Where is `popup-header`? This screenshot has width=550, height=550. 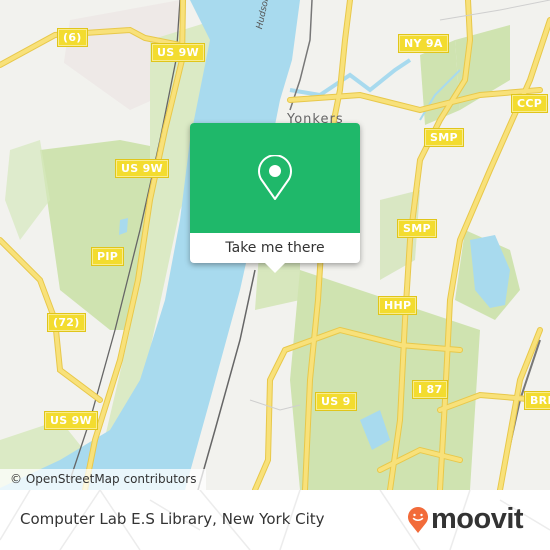 popup-header is located at coordinates (275, 178).